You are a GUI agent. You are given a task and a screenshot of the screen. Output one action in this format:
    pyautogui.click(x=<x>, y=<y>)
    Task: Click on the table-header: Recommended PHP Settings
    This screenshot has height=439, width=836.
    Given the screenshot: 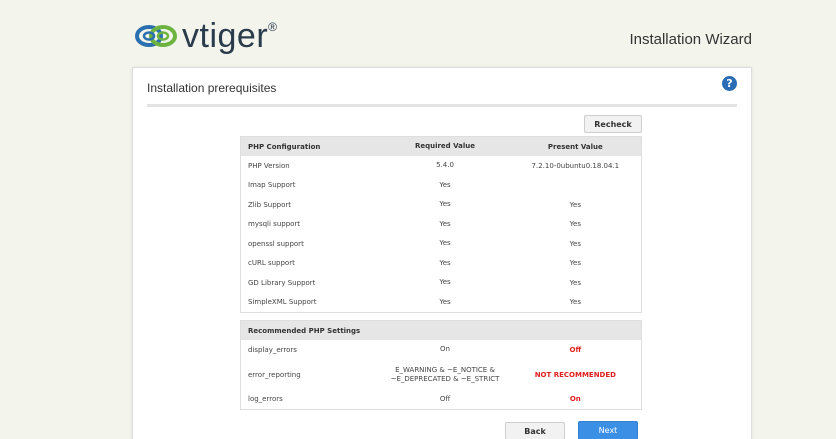 What is the action you would take?
    pyautogui.click(x=441, y=330)
    